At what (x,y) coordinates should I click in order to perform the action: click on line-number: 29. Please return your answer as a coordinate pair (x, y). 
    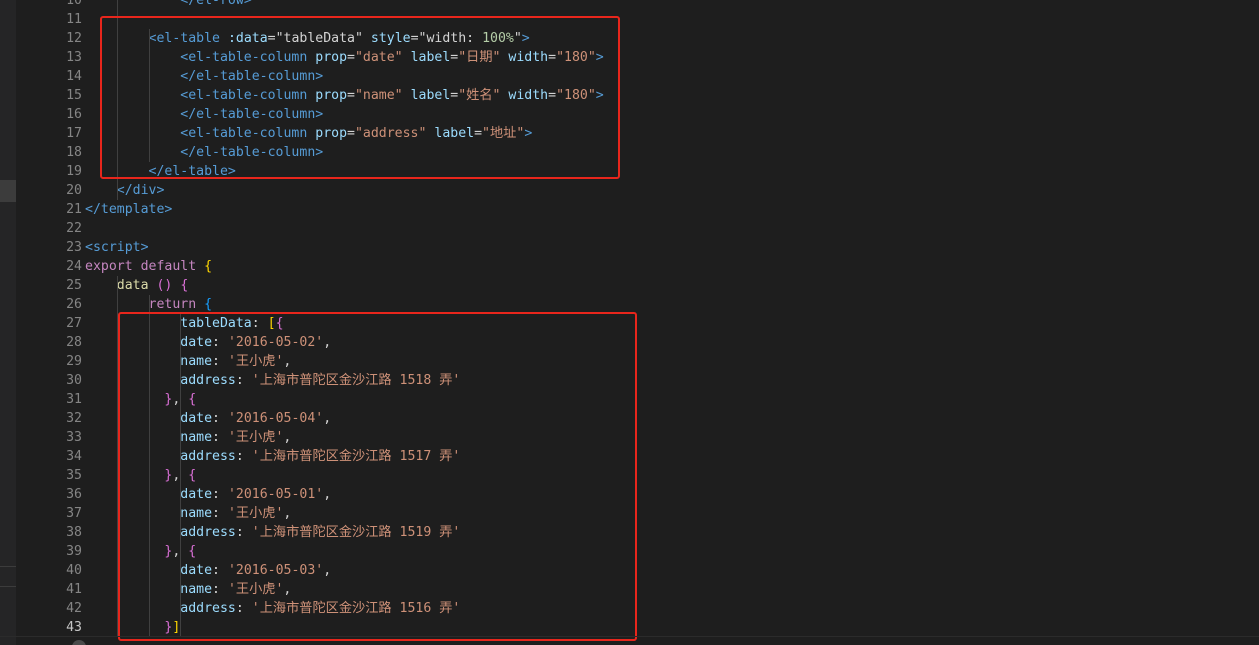
    Looking at the image, I should click on (74, 361).